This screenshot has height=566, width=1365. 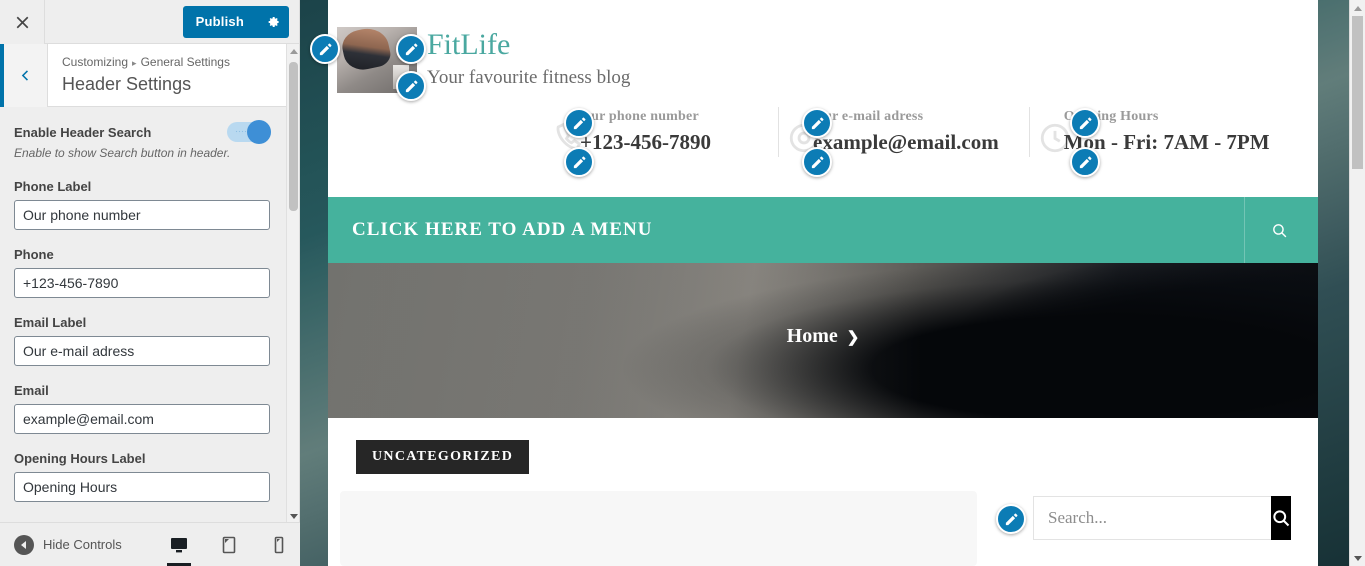 I want to click on edit-shortcut-site-title, so click(x=411, y=49).